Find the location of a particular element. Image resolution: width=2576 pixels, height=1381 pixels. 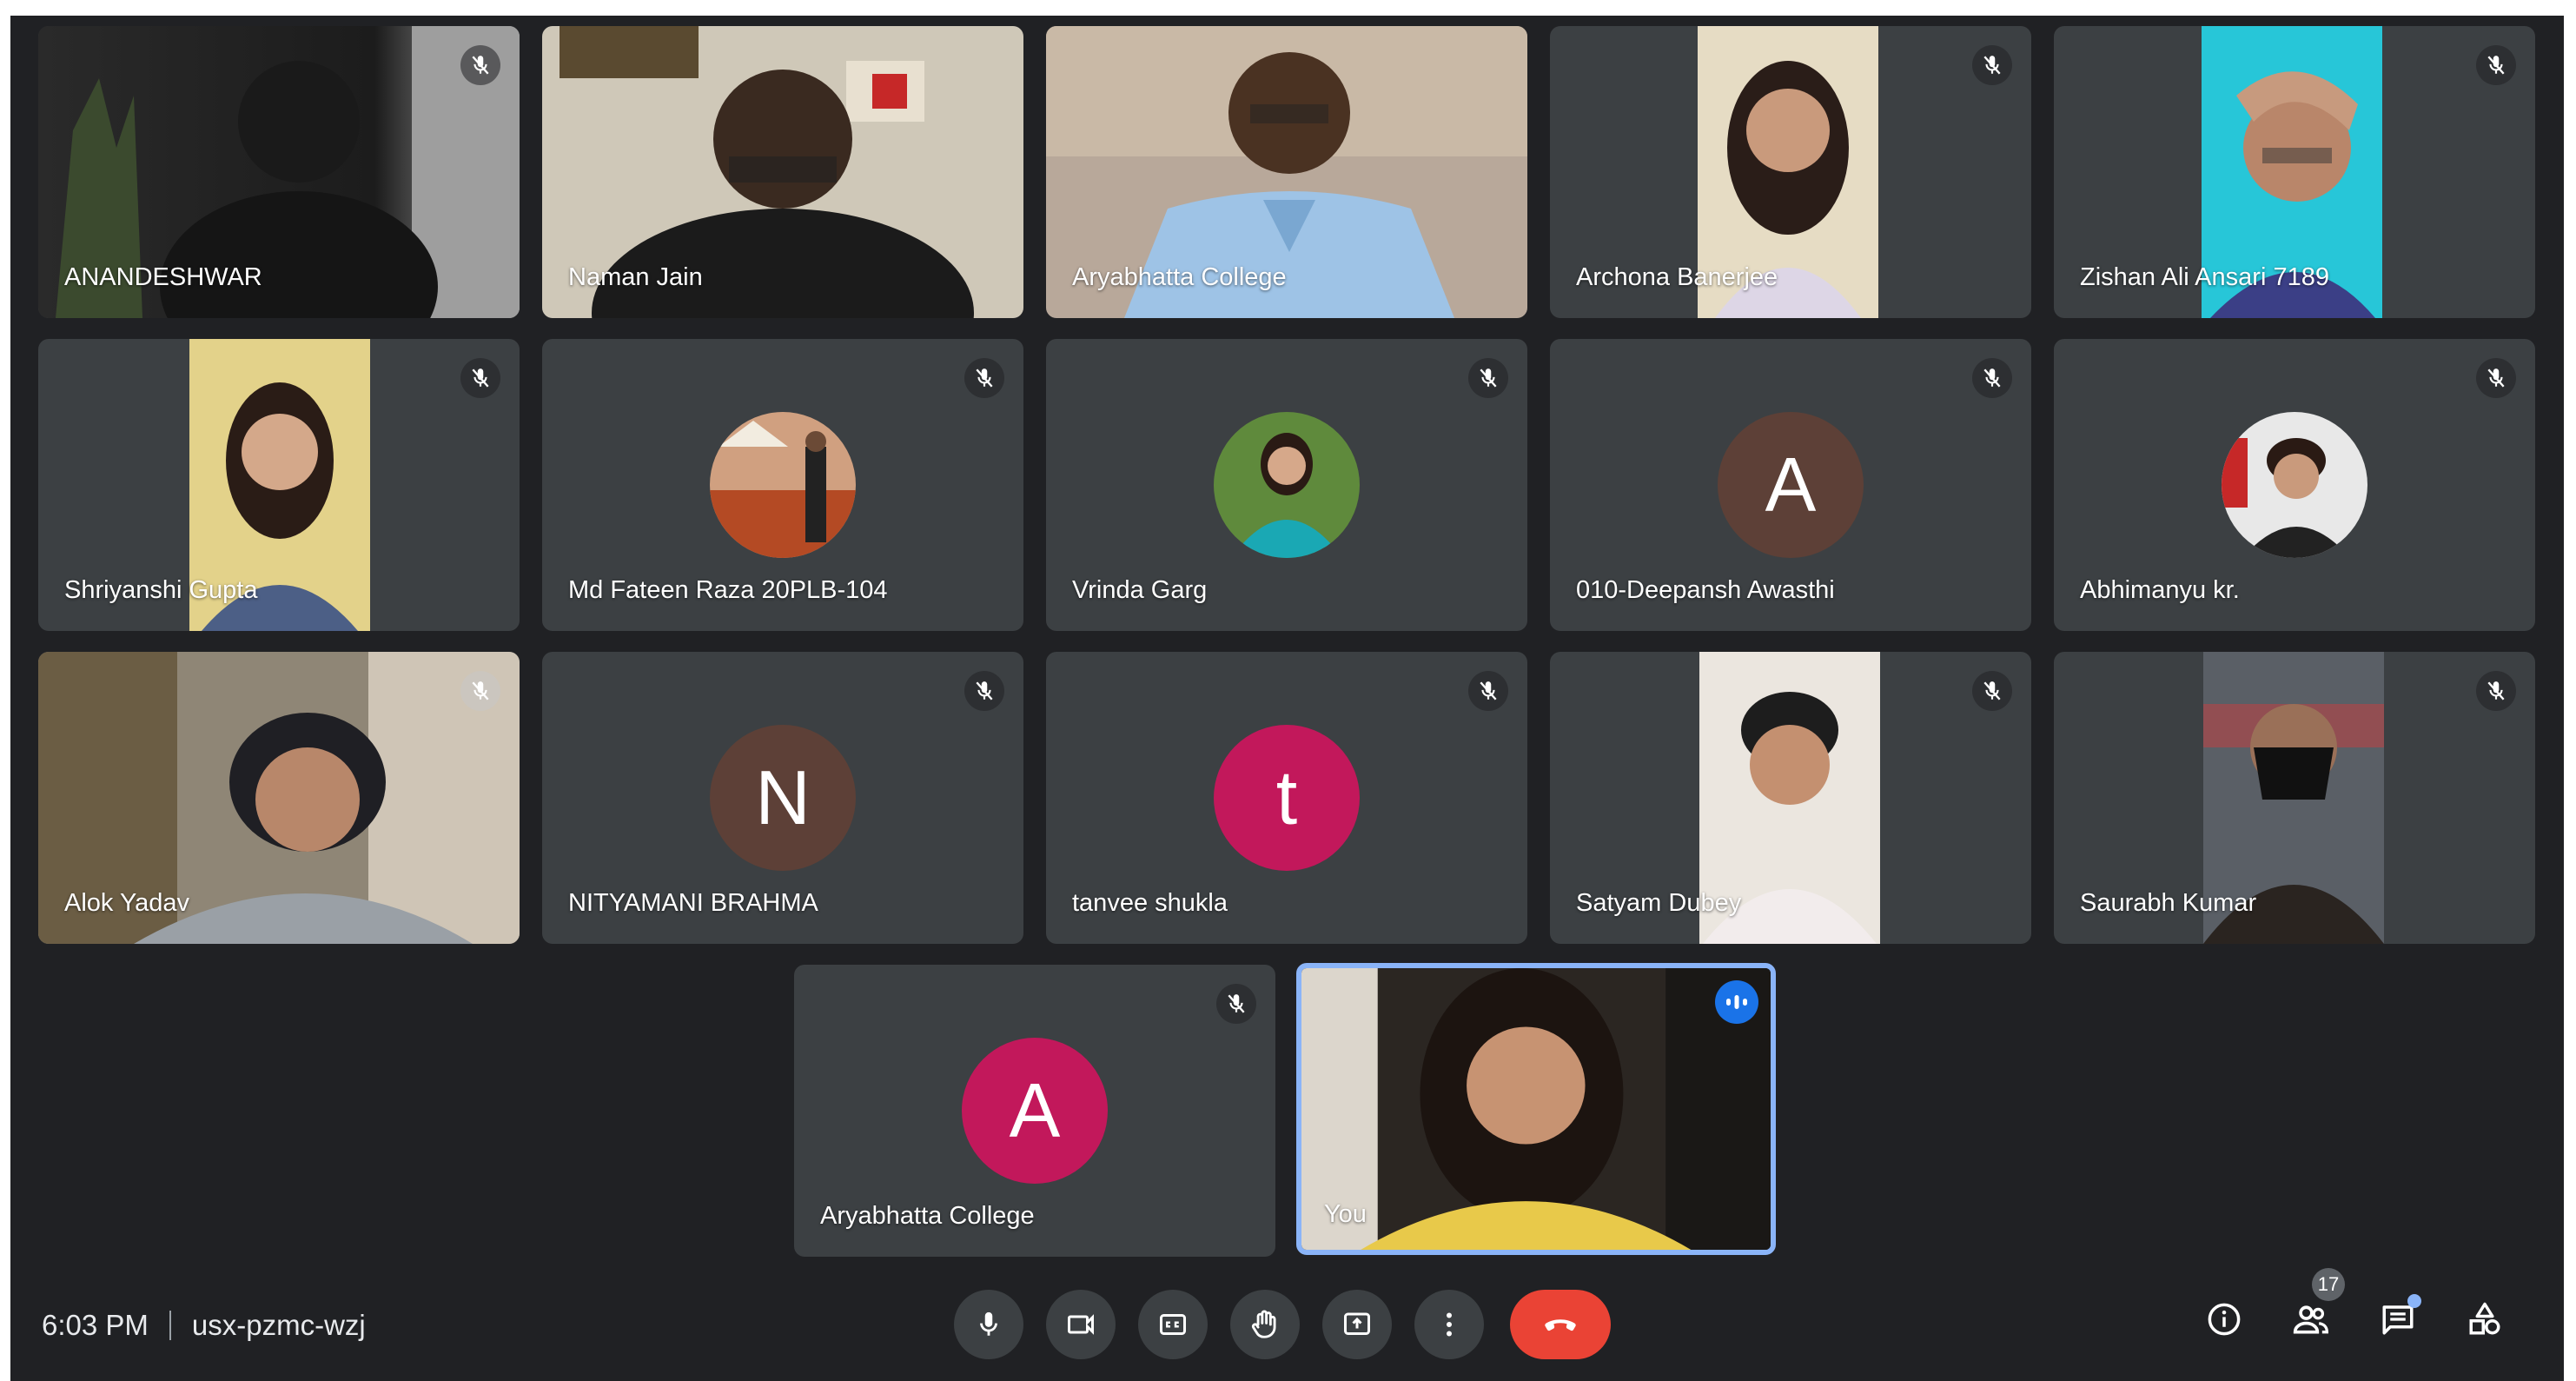

participant-name: Satyam Dubey is located at coordinates (1659, 903).